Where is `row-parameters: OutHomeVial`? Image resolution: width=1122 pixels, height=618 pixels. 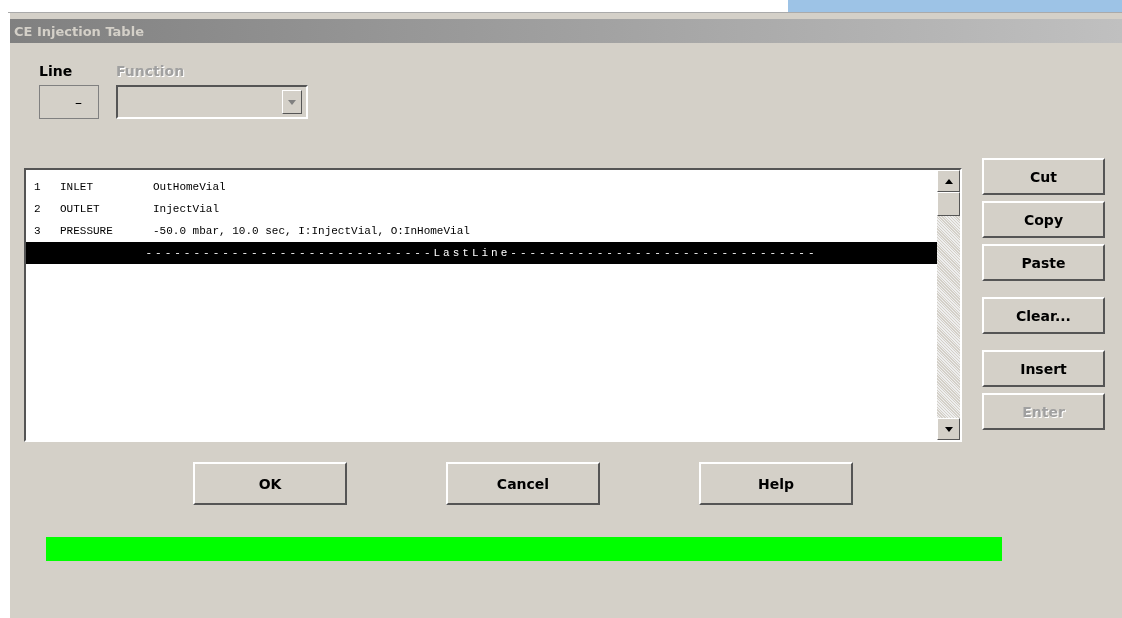 row-parameters: OutHomeVial is located at coordinates (189, 187).